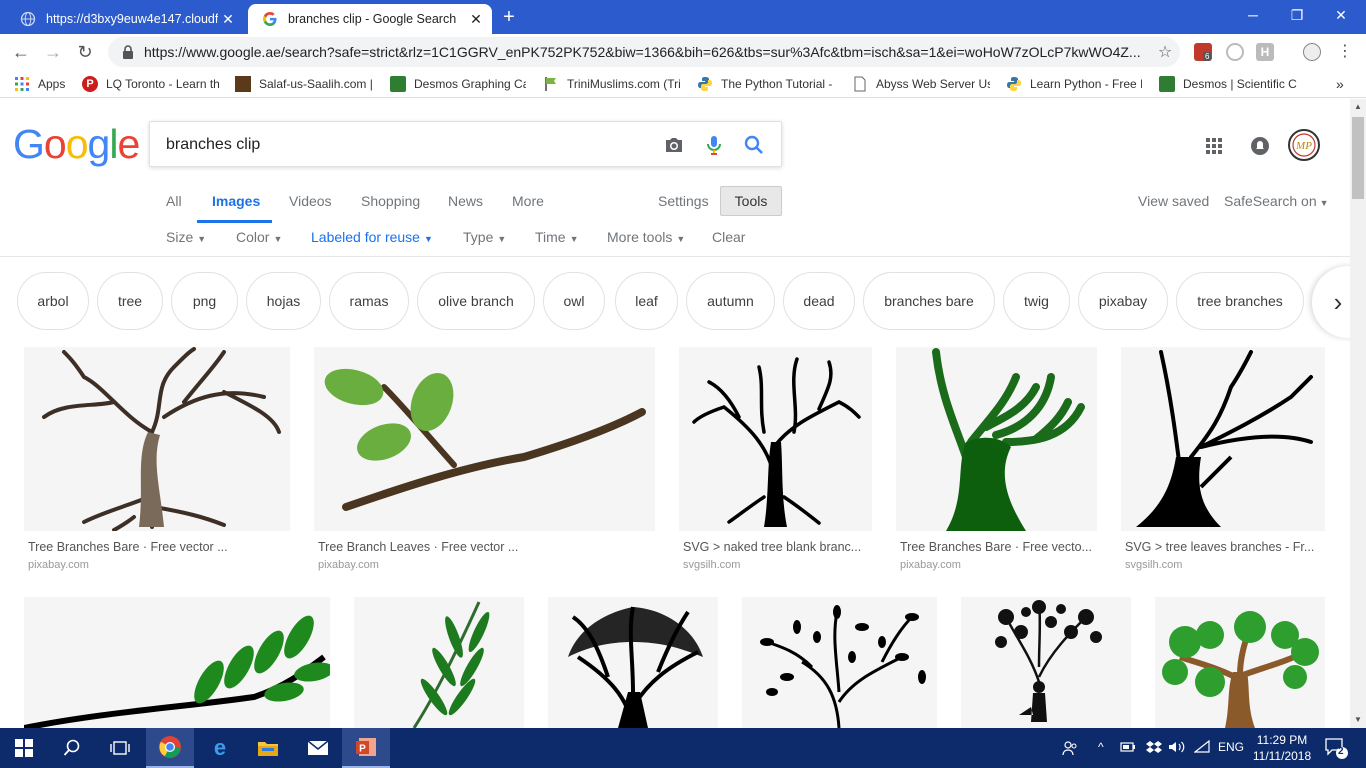 This screenshot has height=768, width=1366. Describe the element at coordinates (1235, 52) in the screenshot. I see `skype-icon` at that location.